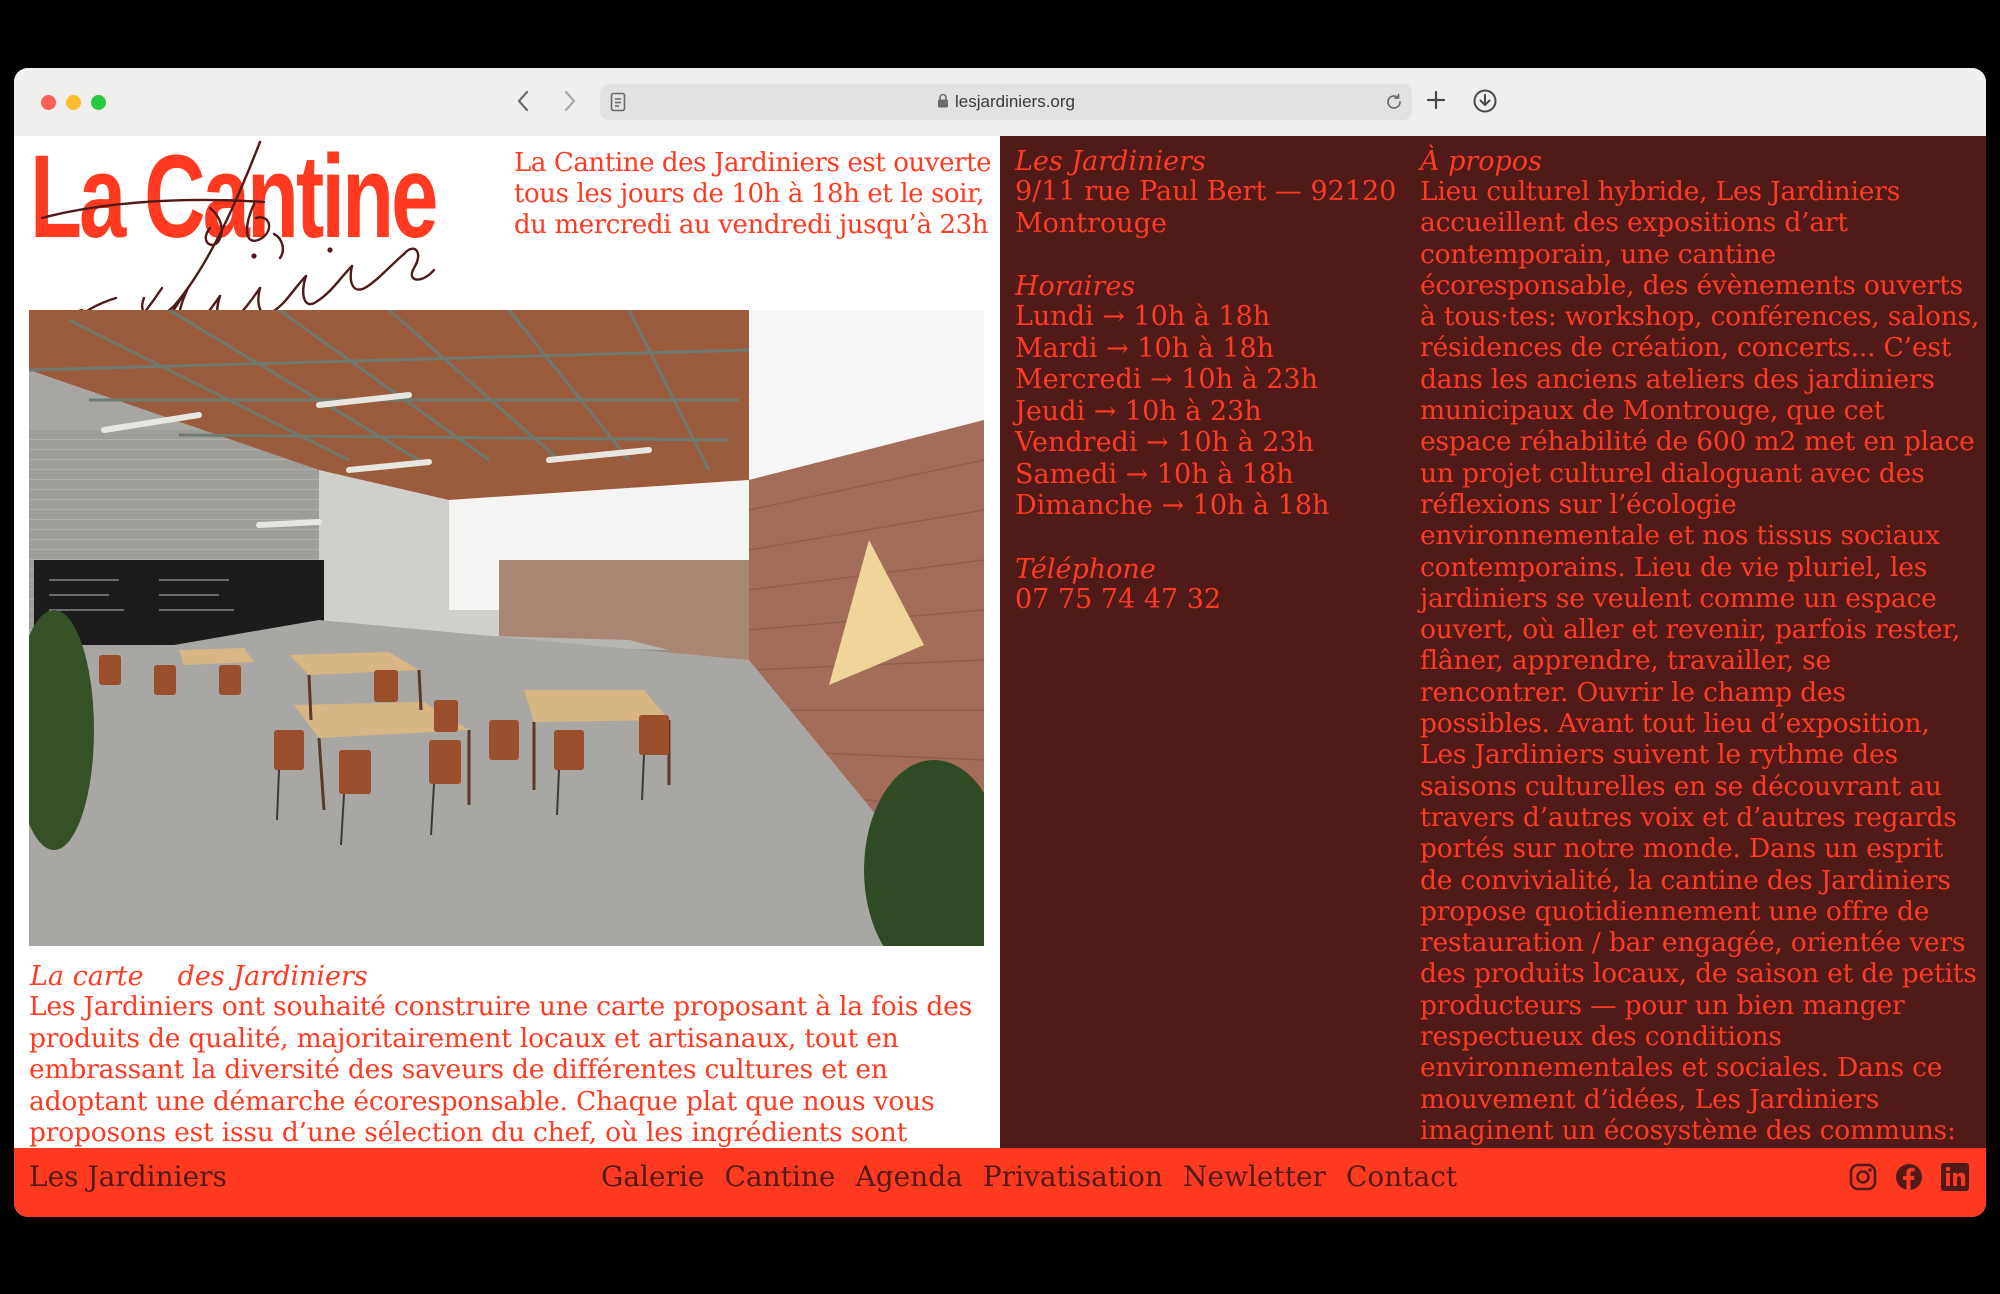 Image resolution: width=2000 pixels, height=1294 pixels. I want to click on chevron-right-icon, so click(570, 101).